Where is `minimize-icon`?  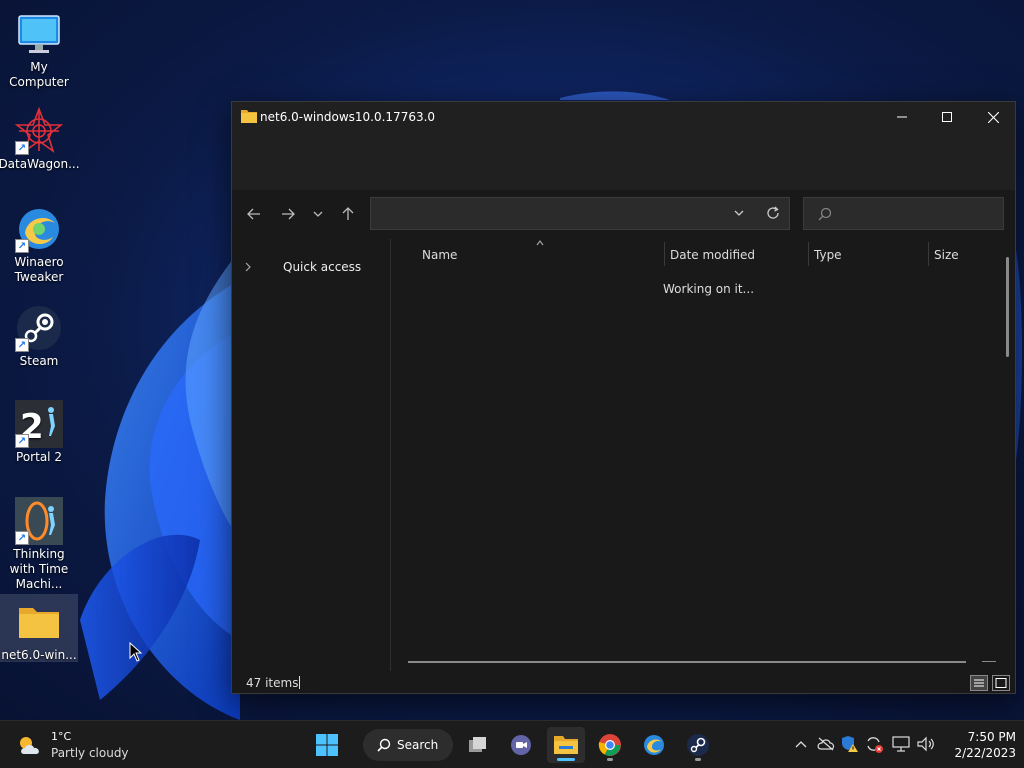
minimize-icon is located at coordinates (902, 117).